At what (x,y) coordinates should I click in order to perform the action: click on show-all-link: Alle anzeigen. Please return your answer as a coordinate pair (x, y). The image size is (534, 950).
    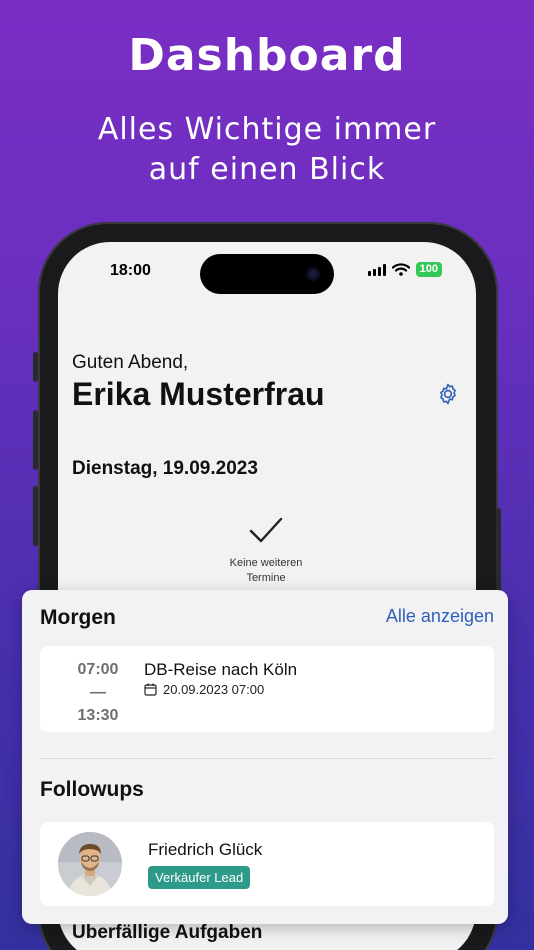
    Looking at the image, I should click on (440, 616).